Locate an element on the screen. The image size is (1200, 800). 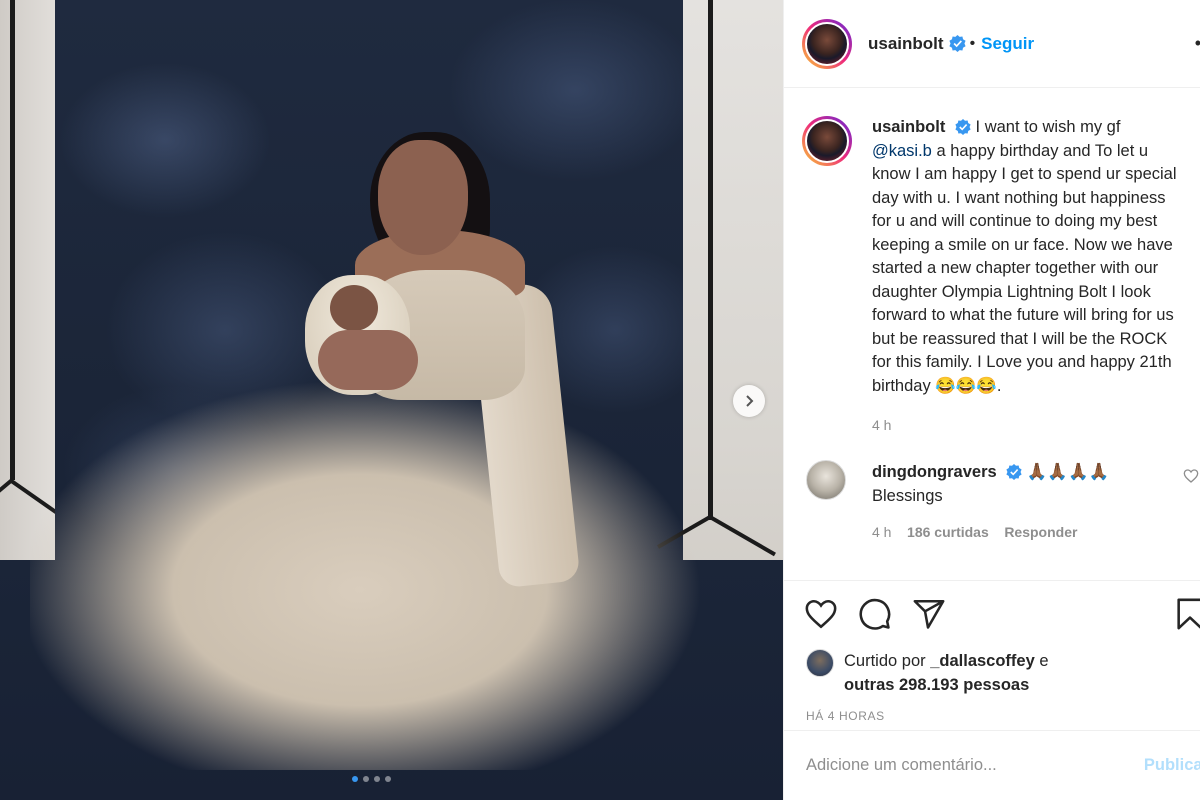
caption-text-prefix: I want to wish my gf is located at coordinates (1048, 127).